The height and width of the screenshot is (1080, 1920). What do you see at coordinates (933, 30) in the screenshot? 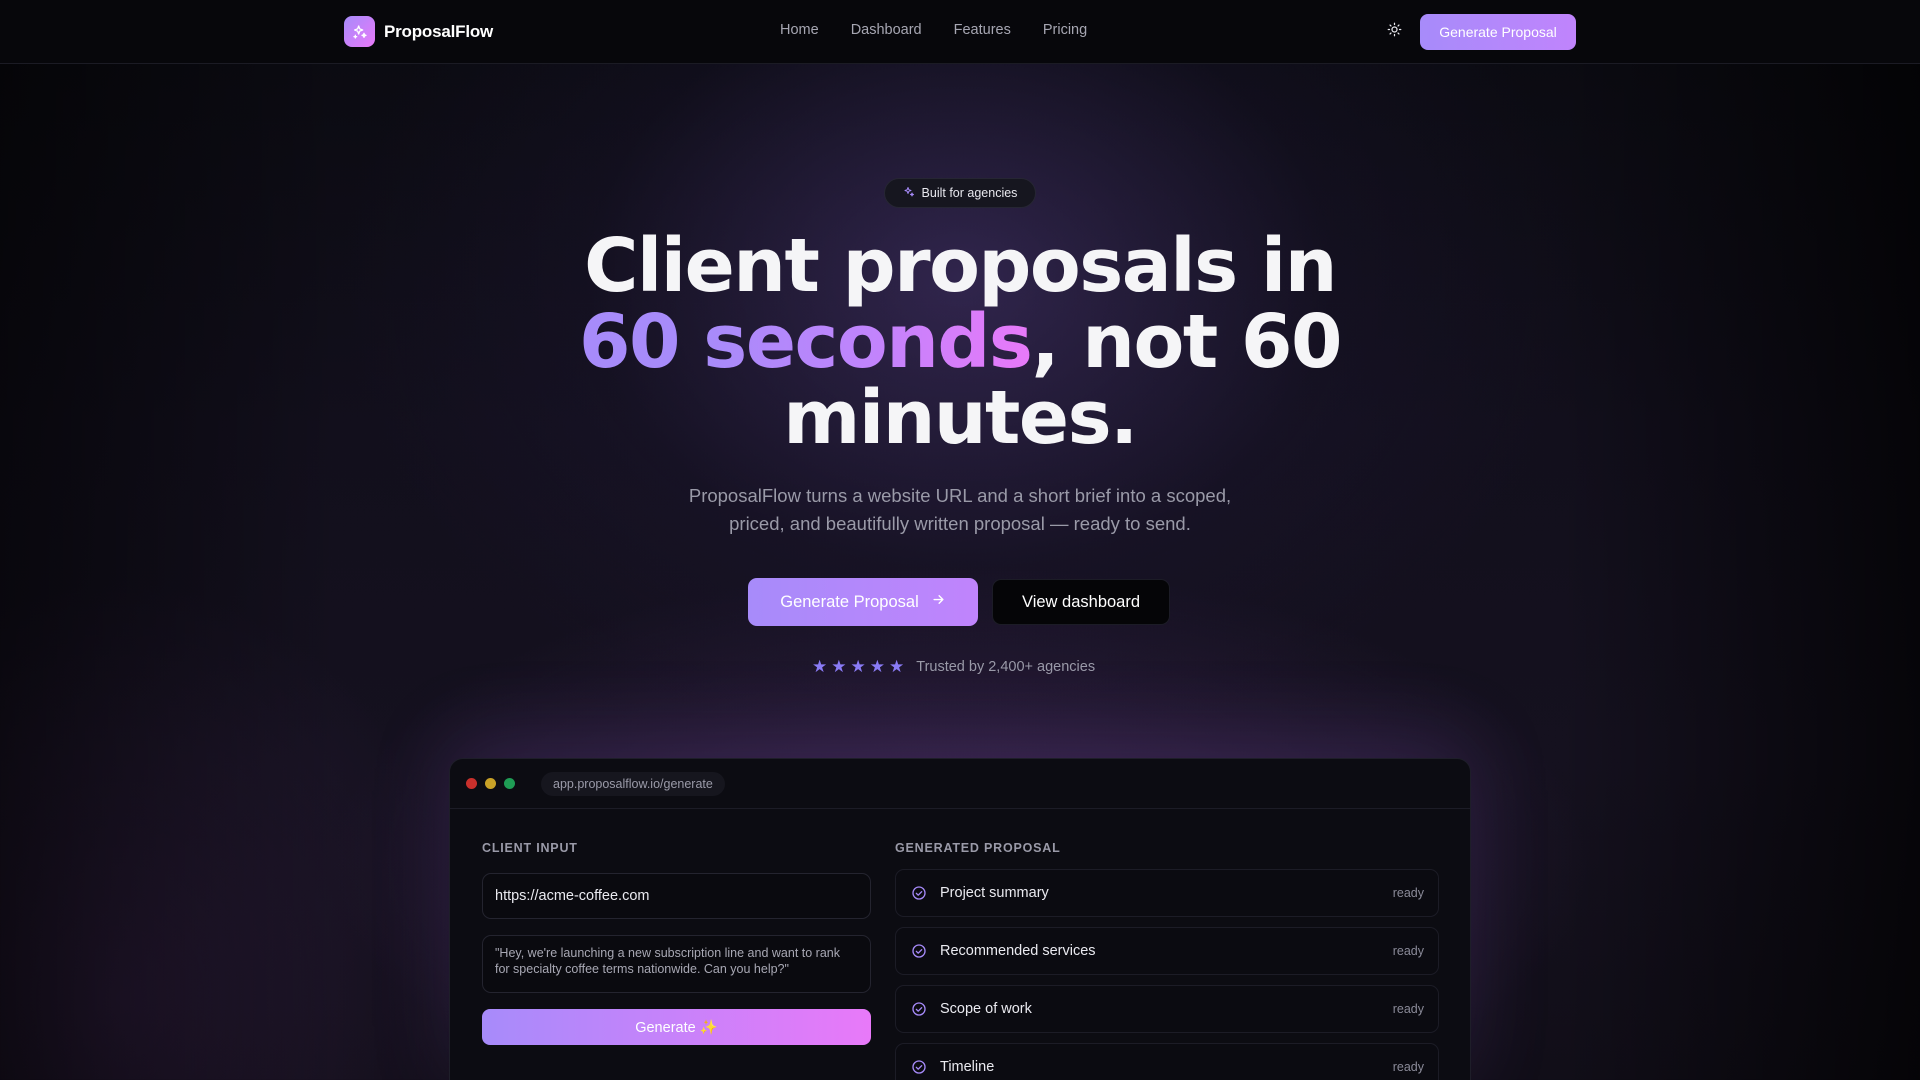
I see `nav-links: Home Dashboard Features Pricing` at bounding box center [933, 30].